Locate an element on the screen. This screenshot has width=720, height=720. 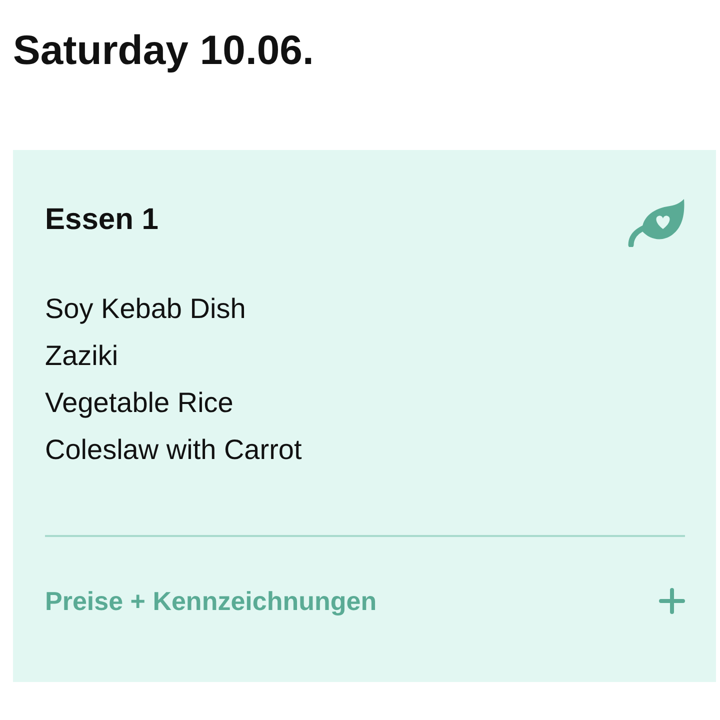
dish-name: Zaziki is located at coordinates (81, 356).